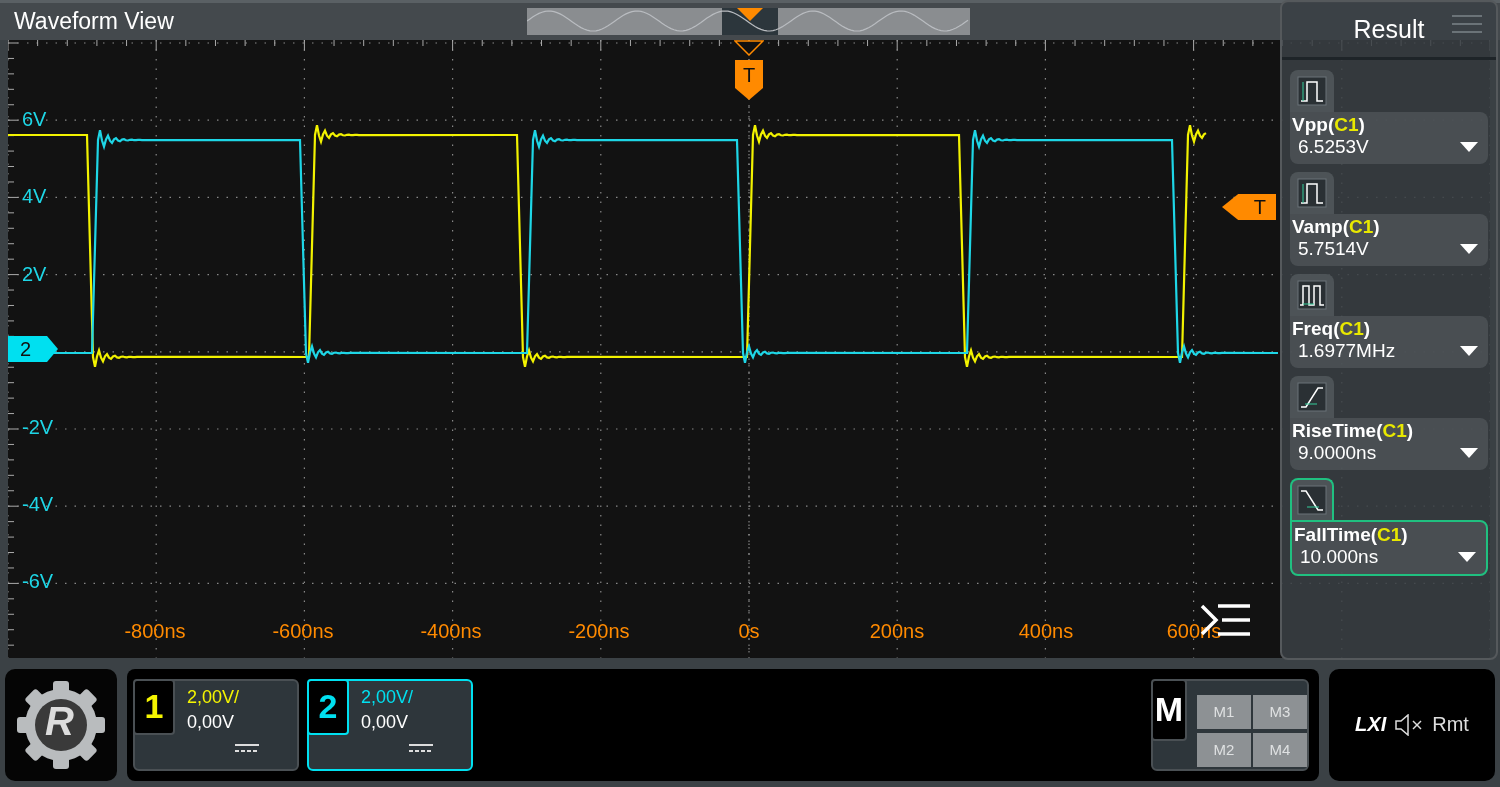  What do you see at coordinates (1337, 453) in the screenshot?
I see `measurement-value: 9.0000ns` at bounding box center [1337, 453].